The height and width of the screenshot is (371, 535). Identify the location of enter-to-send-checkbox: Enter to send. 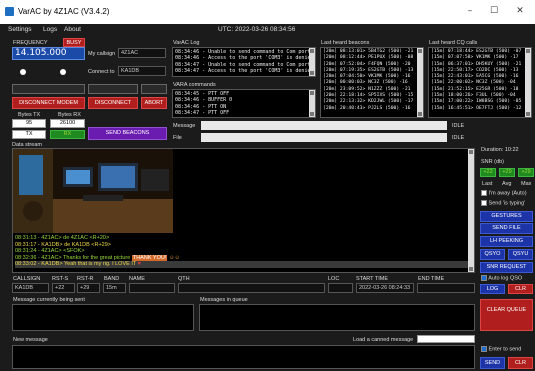
(501, 349).